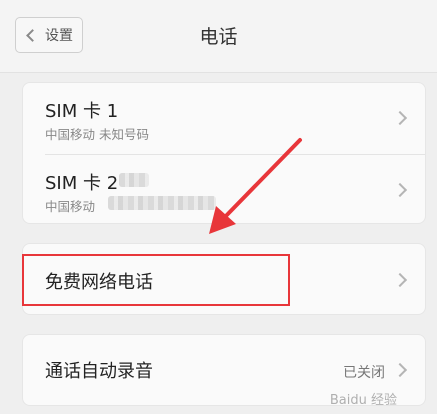  I want to click on sim1-subtitle: 中国移动 未知号码, so click(97, 134).